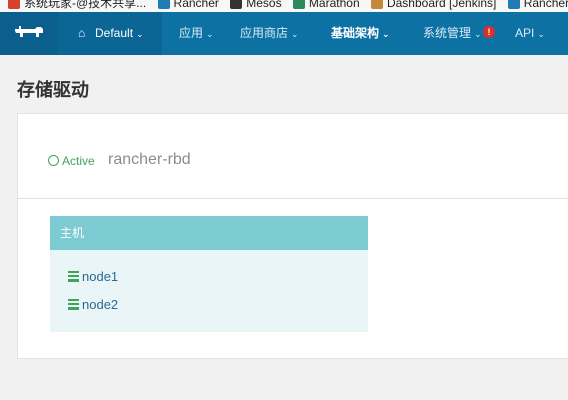 This screenshot has height=400, width=568. What do you see at coordinates (452, 33) in the screenshot?
I see `nav-admin: 系统管理 ⌄` at bounding box center [452, 33].